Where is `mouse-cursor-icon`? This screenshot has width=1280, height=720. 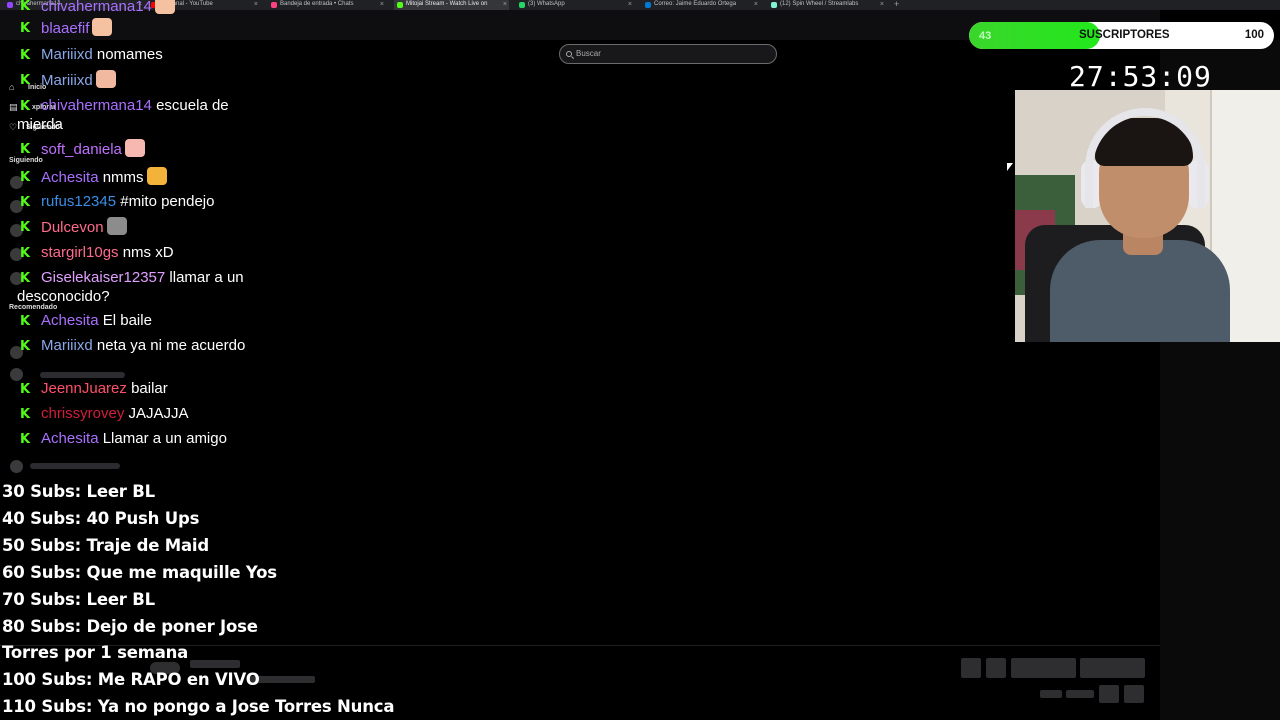 mouse-cursor-icon is located at coordinates (1010, 167).